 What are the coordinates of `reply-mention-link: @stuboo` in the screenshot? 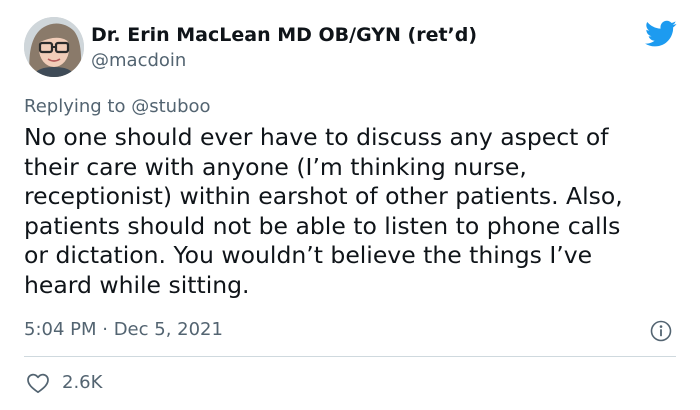 It's located at (170, 106).